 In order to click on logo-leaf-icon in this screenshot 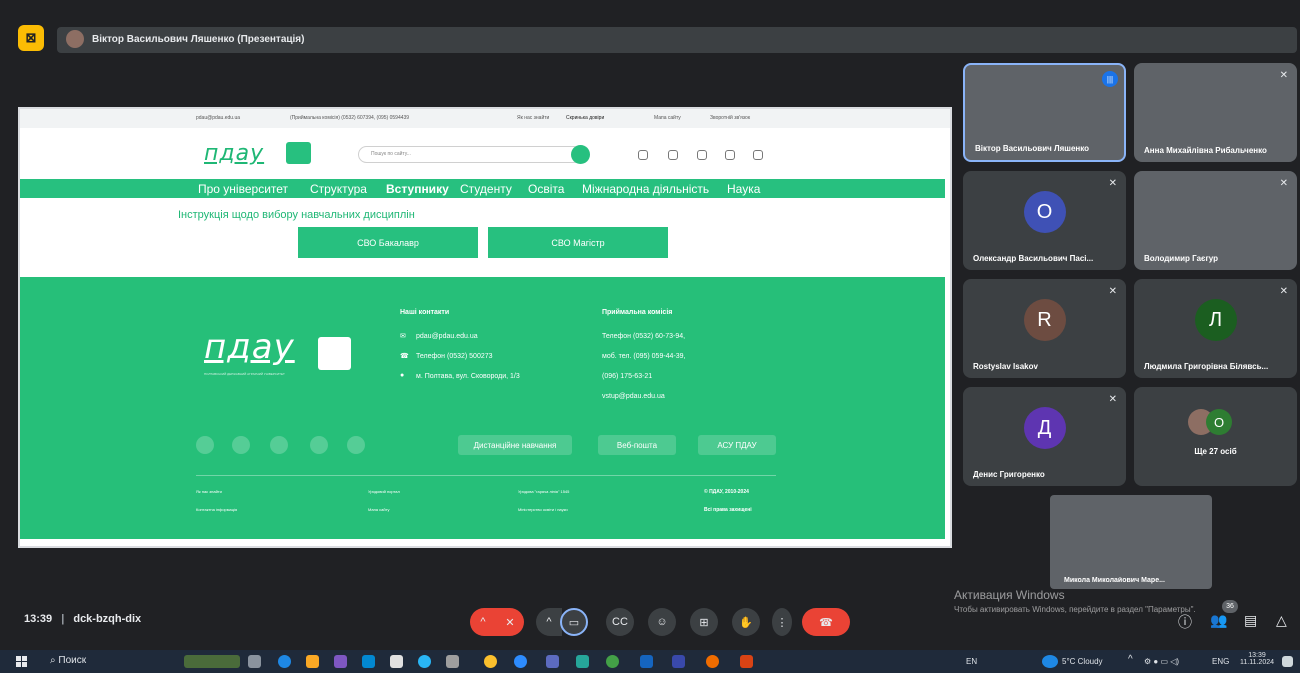, I will do `click(298, 153)`.